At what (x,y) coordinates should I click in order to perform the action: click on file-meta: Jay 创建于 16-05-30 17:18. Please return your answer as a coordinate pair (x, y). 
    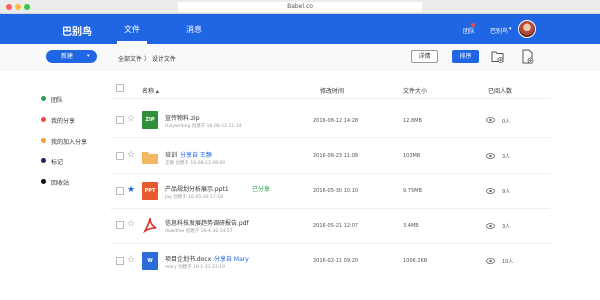
    Looking at the image, I should click on (194, 197).